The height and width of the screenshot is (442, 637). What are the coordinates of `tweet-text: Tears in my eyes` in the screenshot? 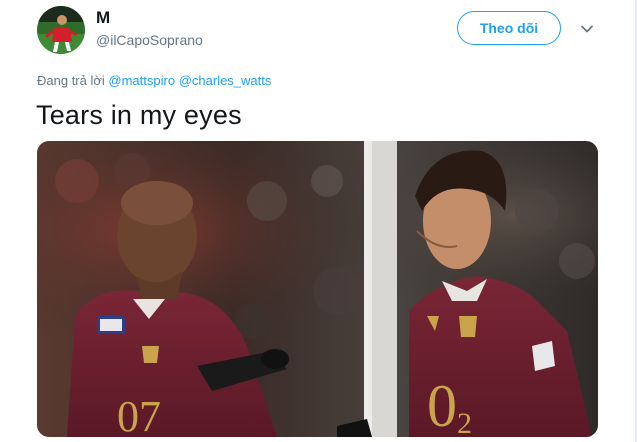 It's located at (139, 115).